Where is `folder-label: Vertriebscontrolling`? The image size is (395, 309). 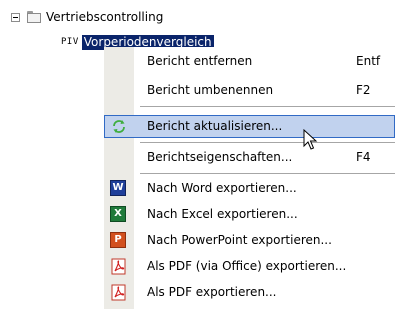
folder-label: Vertriebscontrolling is located at coordinates (105, 17).